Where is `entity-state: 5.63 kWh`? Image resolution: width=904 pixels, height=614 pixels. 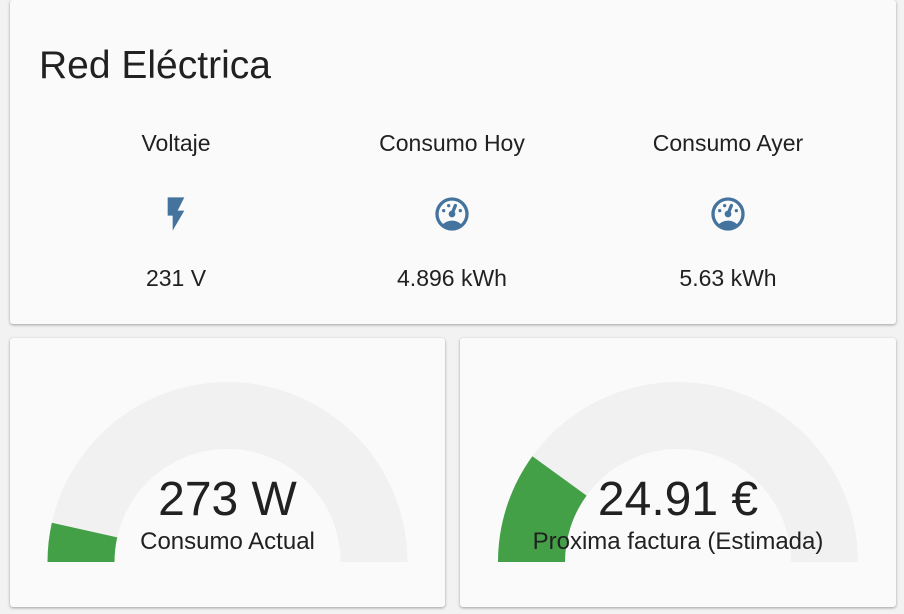 entity-state: 5.63 kWh is located at coordinates (728, 278).